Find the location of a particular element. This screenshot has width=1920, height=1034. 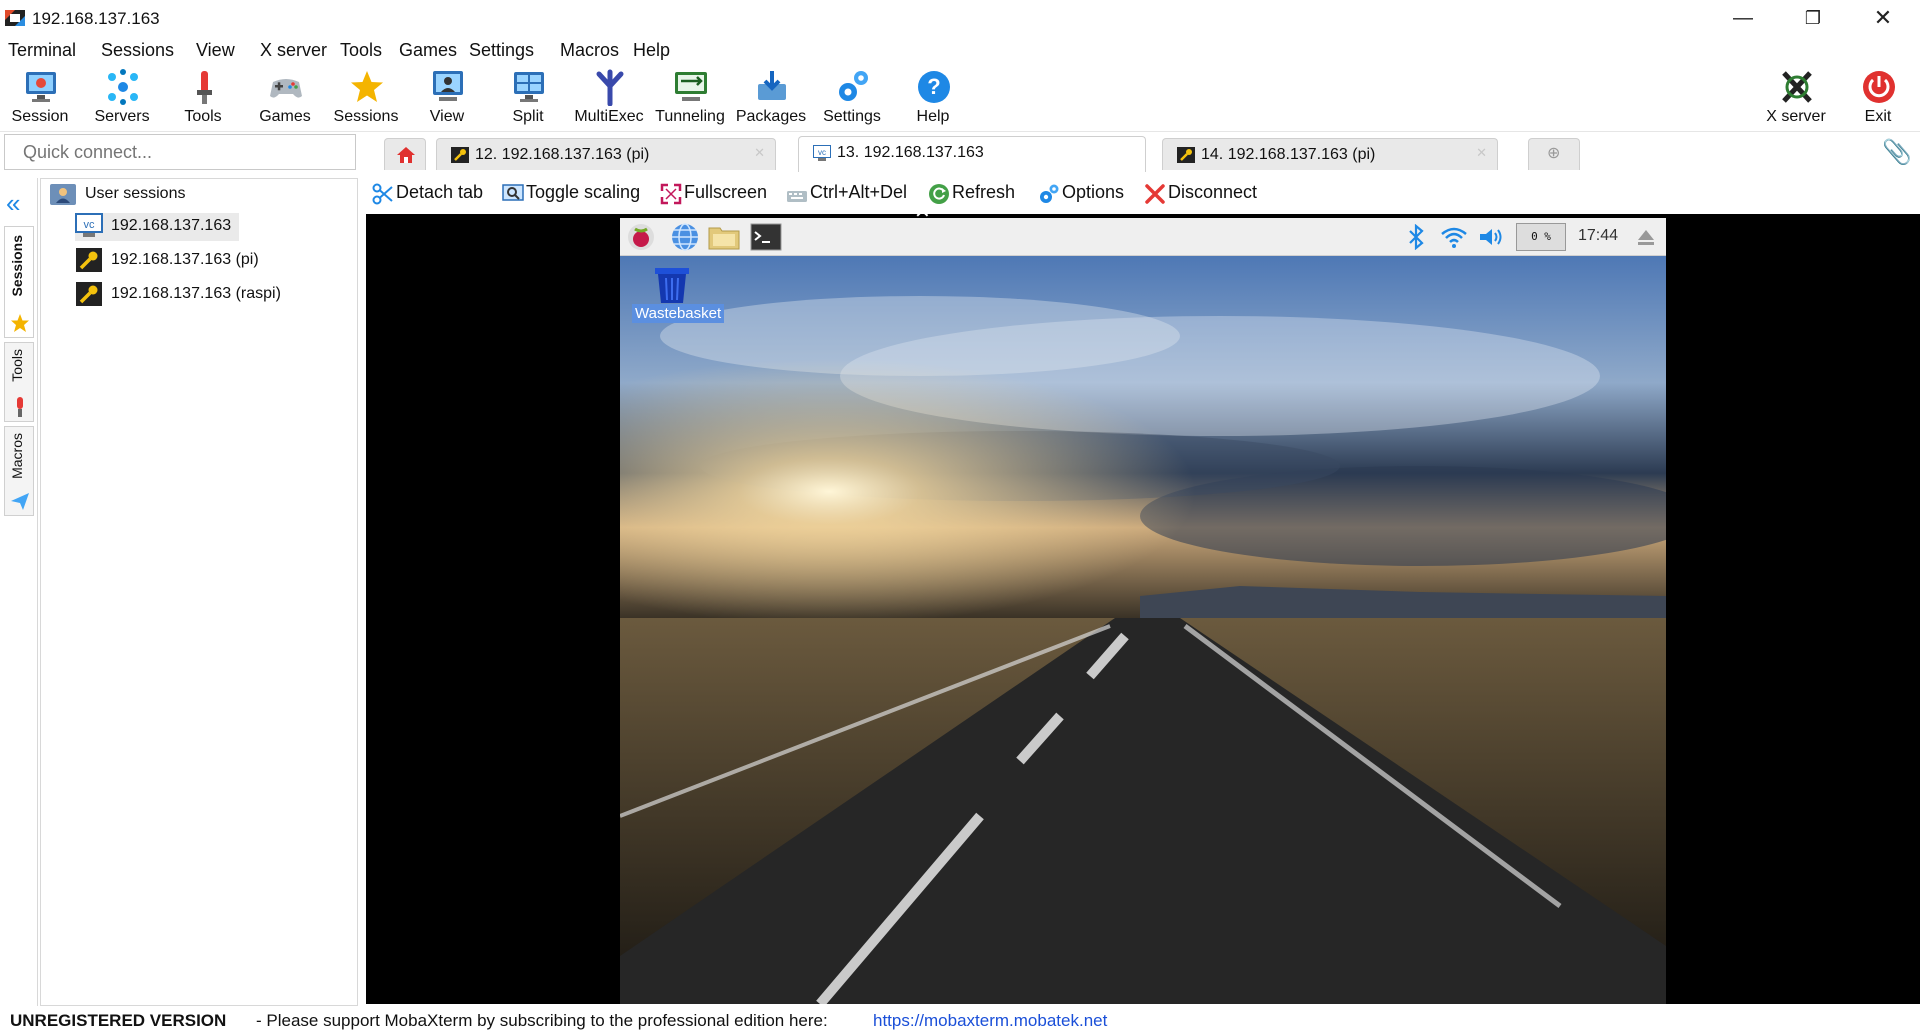

tunneling-button: Tunneling is located at coordinates (690, 98).